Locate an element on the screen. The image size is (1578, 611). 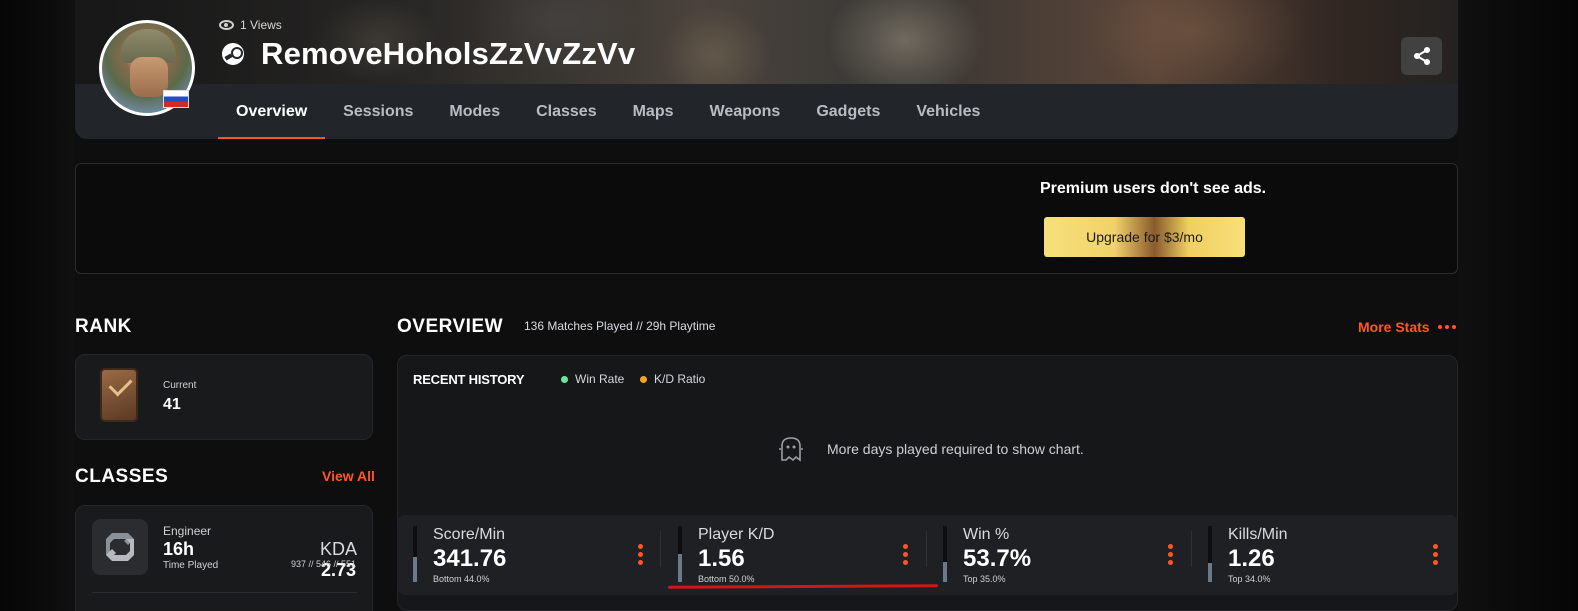
engineer-icon is located at coordinates (120, 547).